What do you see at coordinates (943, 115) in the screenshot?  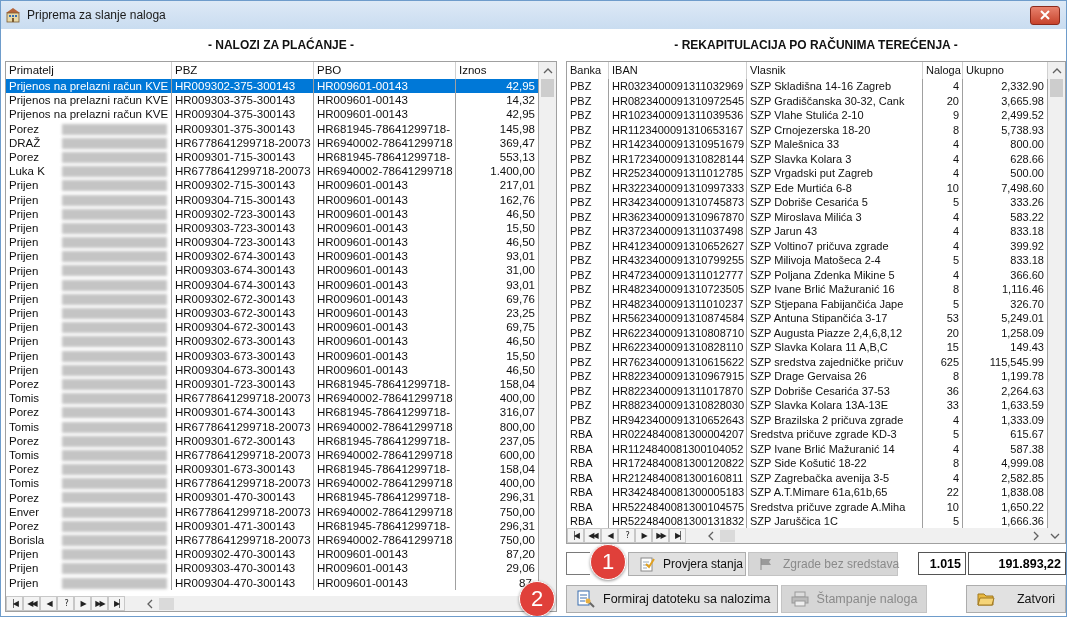 I see `table-cell: 9` at bounding box center [943, 115].